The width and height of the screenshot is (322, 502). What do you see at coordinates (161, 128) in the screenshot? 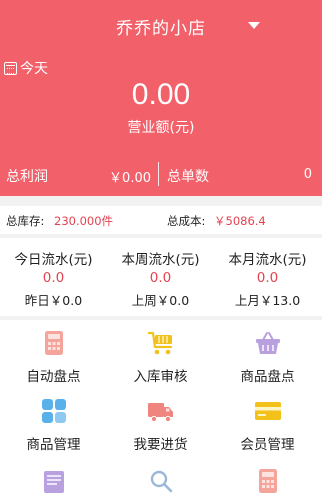
I see `sales-label: 营业额(元)` at bounding box center [161, 128].